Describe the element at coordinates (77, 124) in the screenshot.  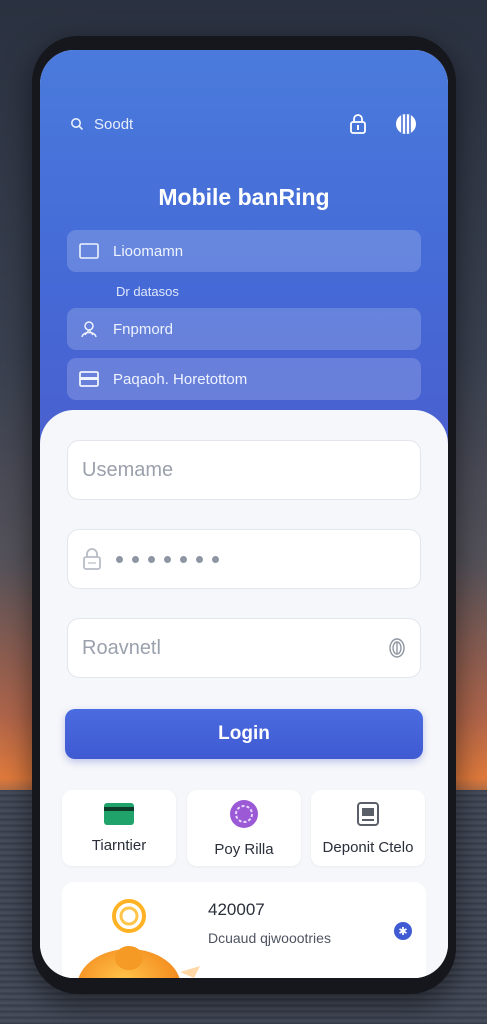
I see `search-icon` at that location.